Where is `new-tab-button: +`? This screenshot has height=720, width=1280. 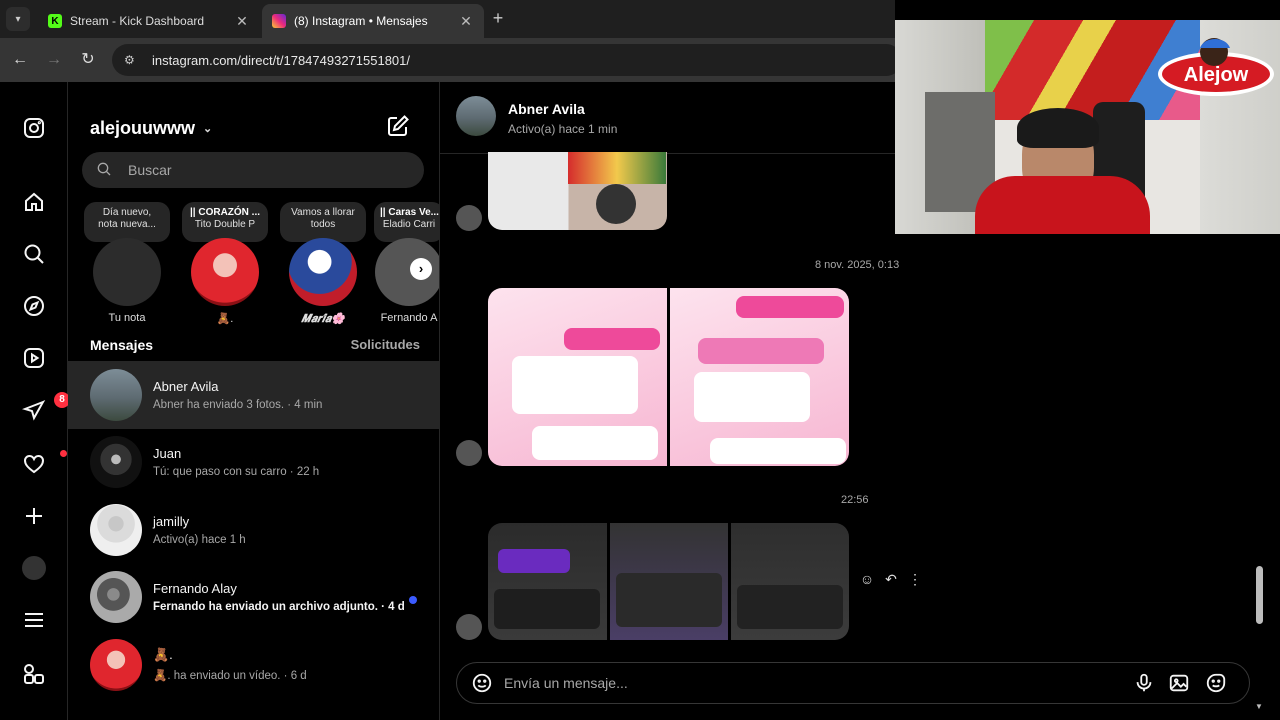 new-tab-button: + is located at coordinates (498, 18).